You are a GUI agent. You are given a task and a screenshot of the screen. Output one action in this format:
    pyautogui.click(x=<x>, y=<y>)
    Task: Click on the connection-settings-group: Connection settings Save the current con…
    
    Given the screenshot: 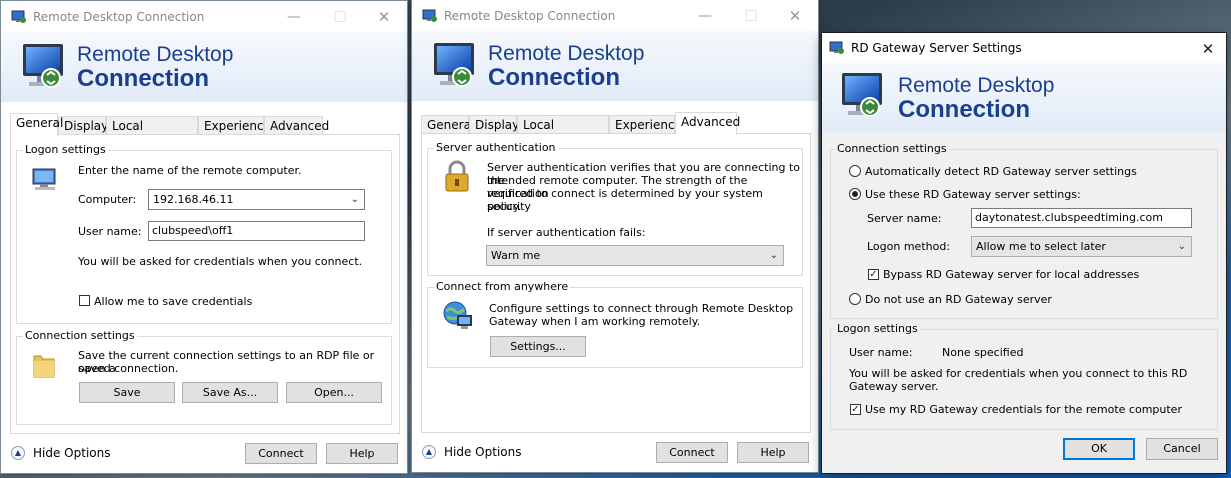 What is the action you would take?
    pyautogui.click(x=204, y=377)
    